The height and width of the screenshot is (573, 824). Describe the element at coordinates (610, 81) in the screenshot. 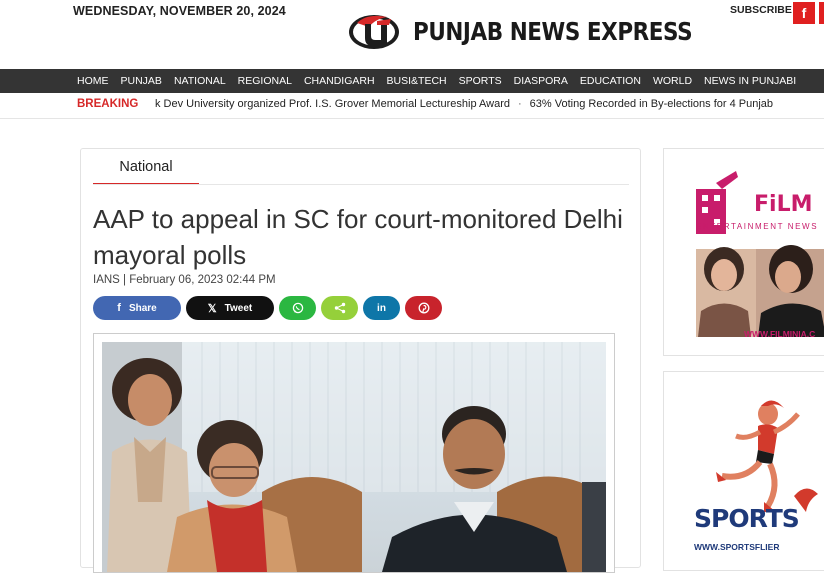

I see `nav-item-education: EDUCATION` at that location.